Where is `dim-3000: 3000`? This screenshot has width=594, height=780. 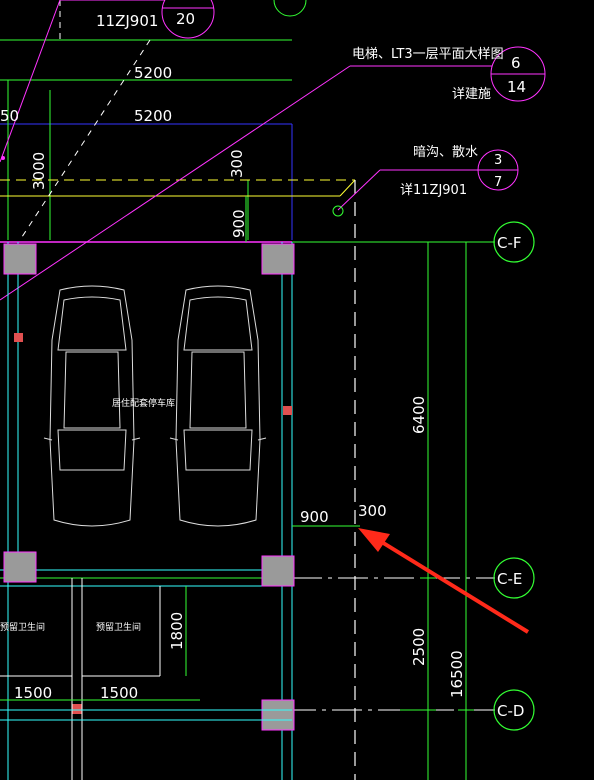
dim-3000: 3000 is located at coordinates (39, 171).